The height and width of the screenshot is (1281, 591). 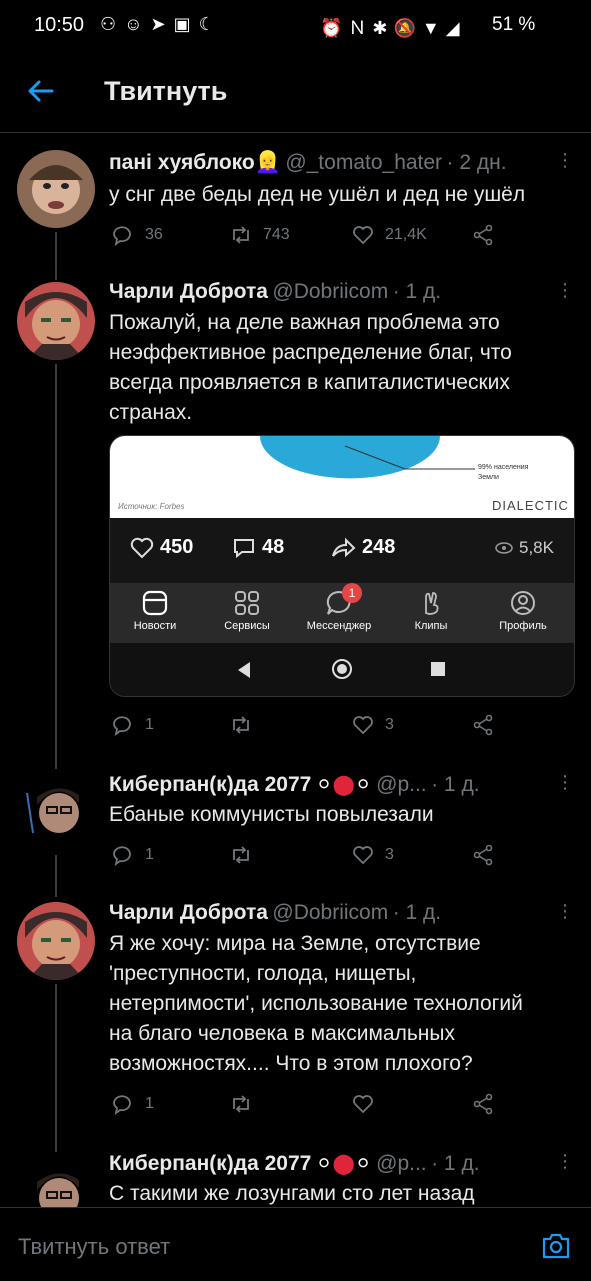 I want to click on chart-annotation: Земли, so click(x=488, y=477).